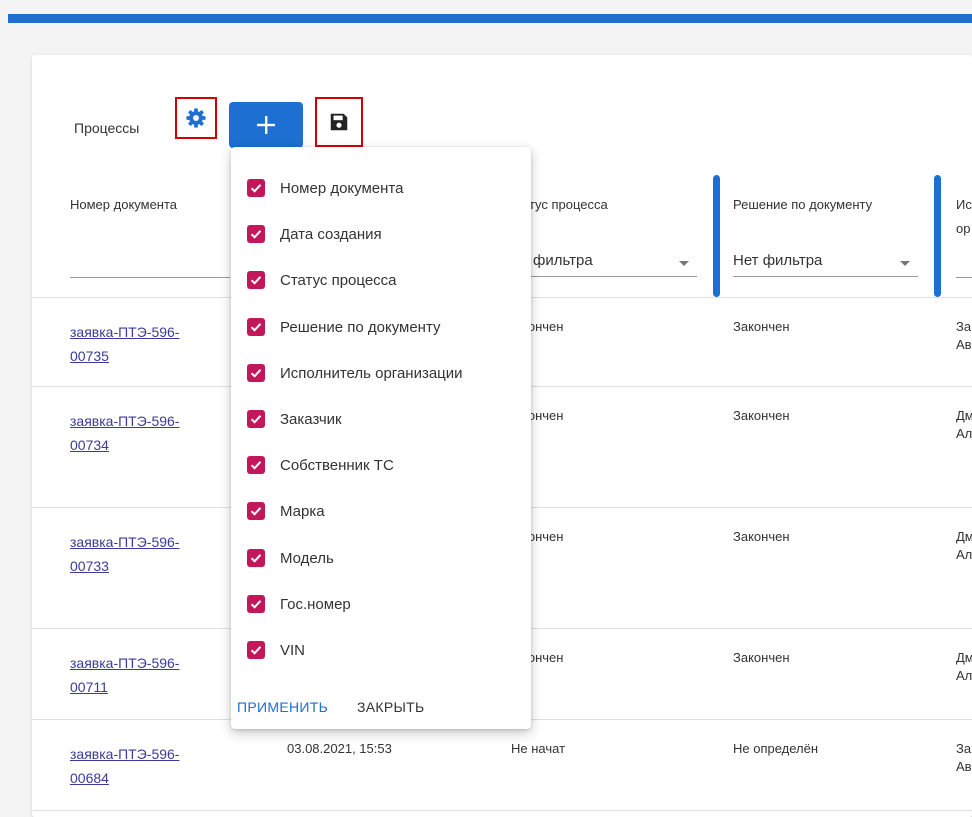  What do you see at coordinates (150, 277) in the screenshot?
I see `doc-number-filter-line` at bounding box center [150, 277].